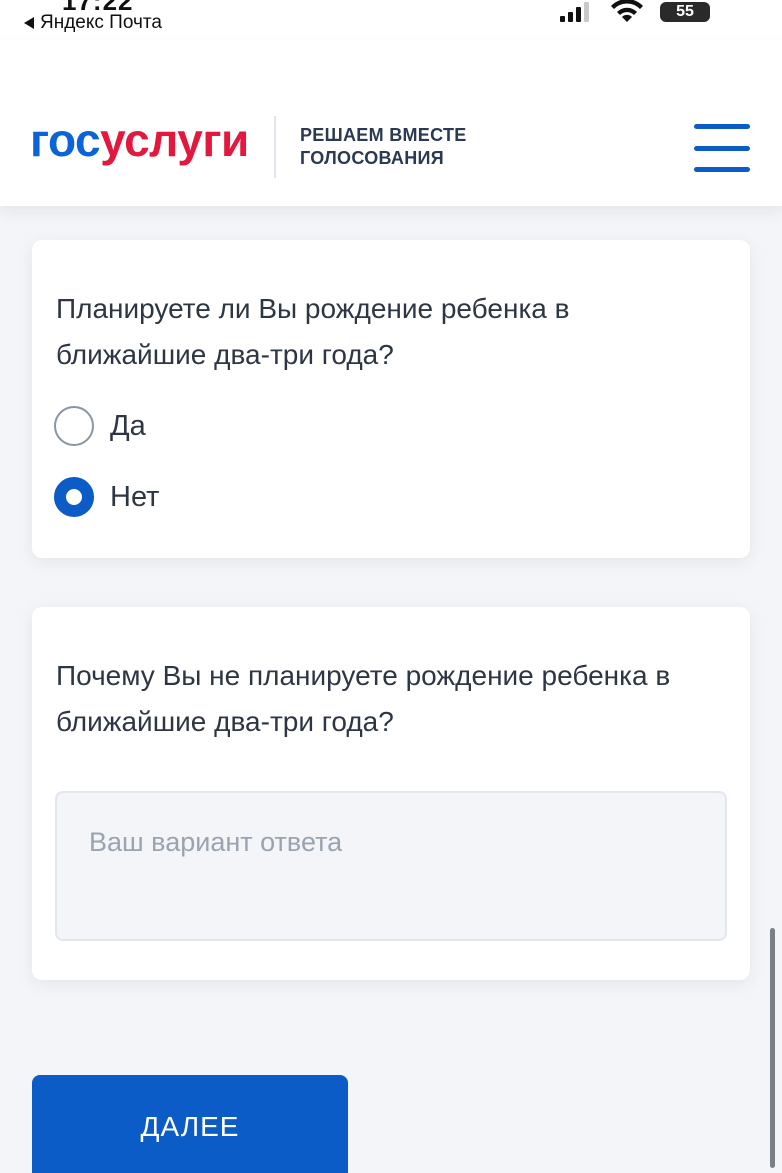 Image resolution: width=782 pixels, height=1173 pixels. Describe the element at coordinates (100, 426) in the screenshot. I see `radio-option-yes: Да` at that location.